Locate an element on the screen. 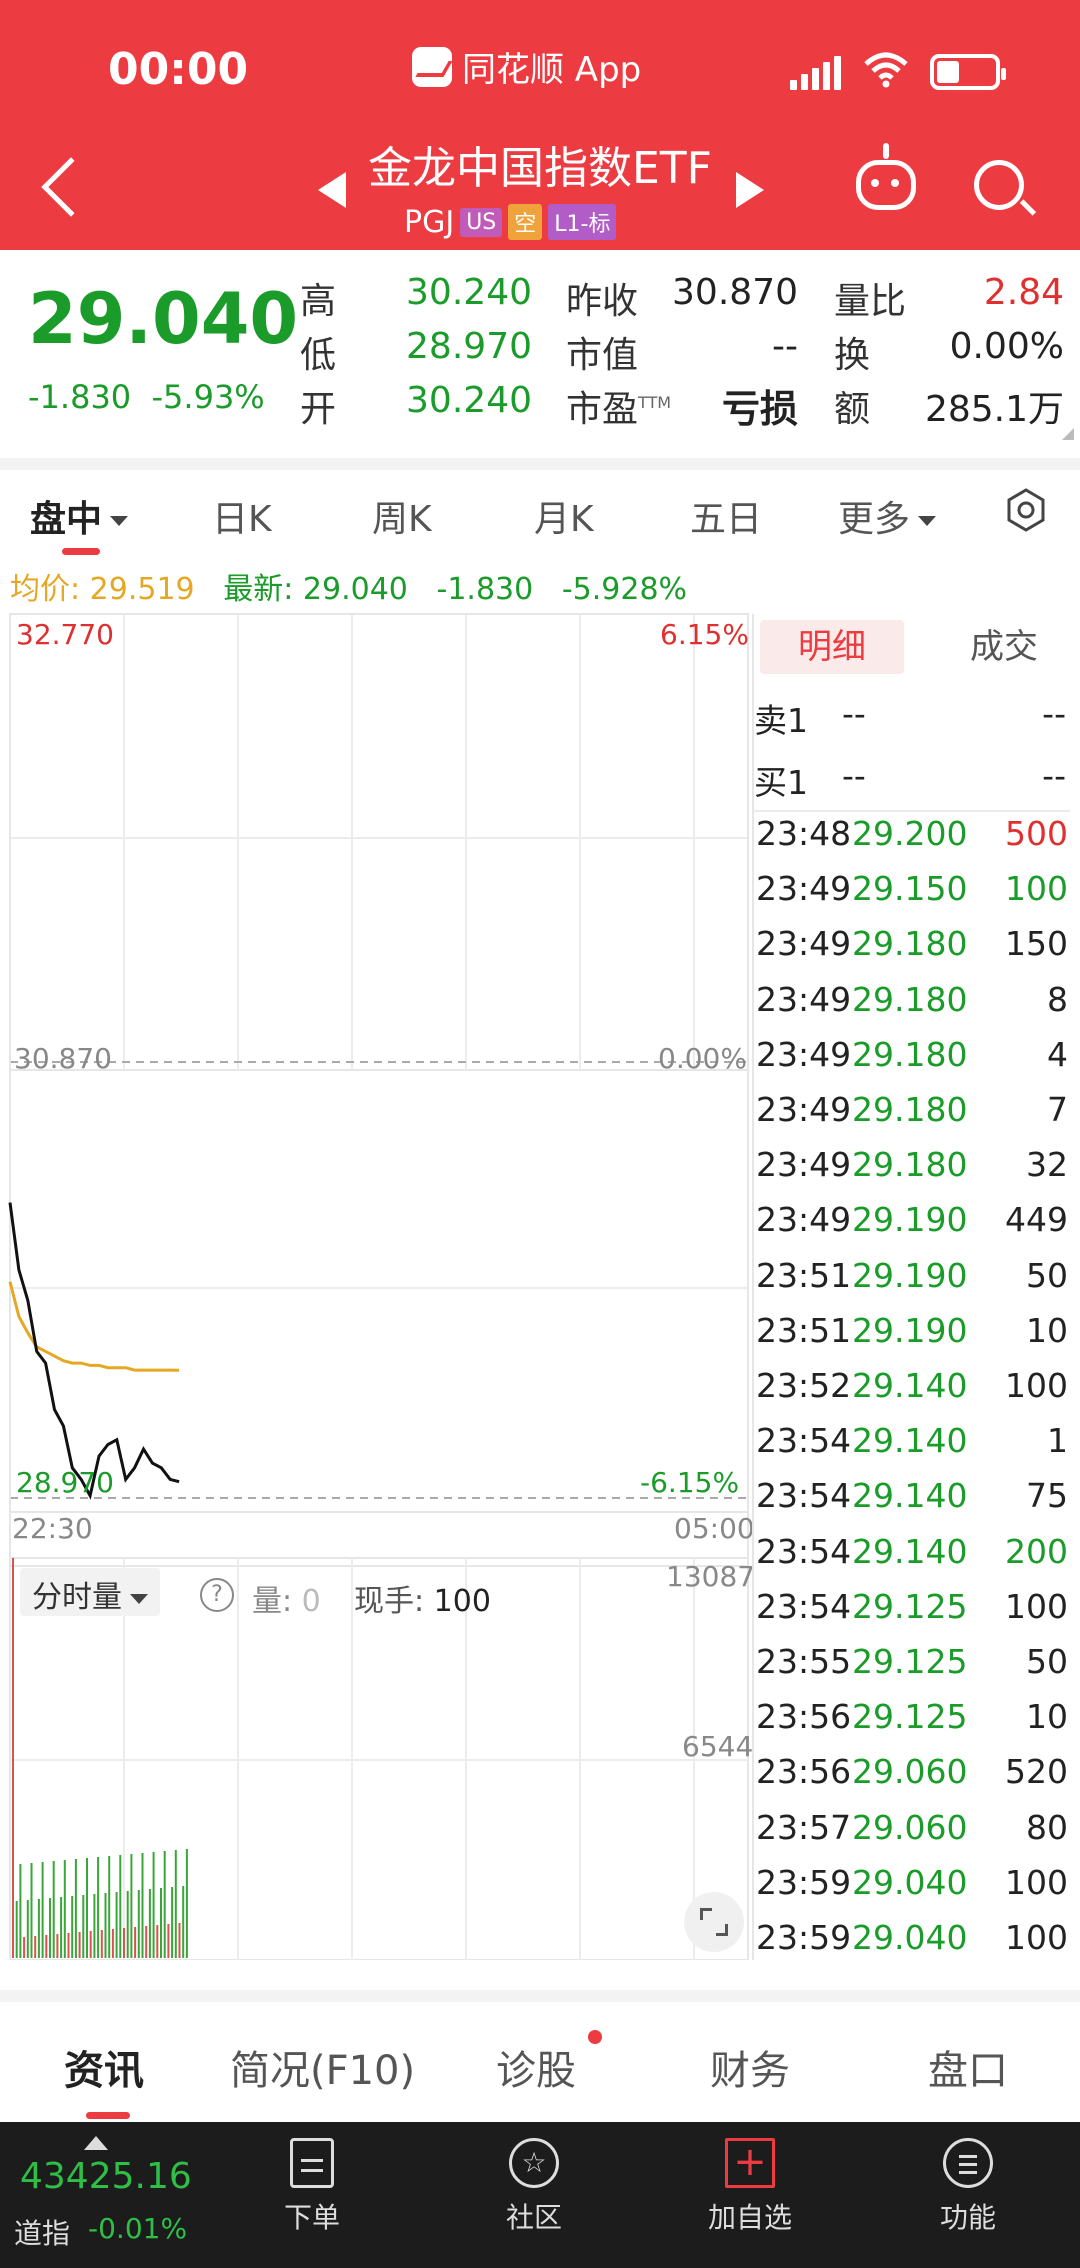  volume-selector: 分时量 is located at coordinates (90, 1592).